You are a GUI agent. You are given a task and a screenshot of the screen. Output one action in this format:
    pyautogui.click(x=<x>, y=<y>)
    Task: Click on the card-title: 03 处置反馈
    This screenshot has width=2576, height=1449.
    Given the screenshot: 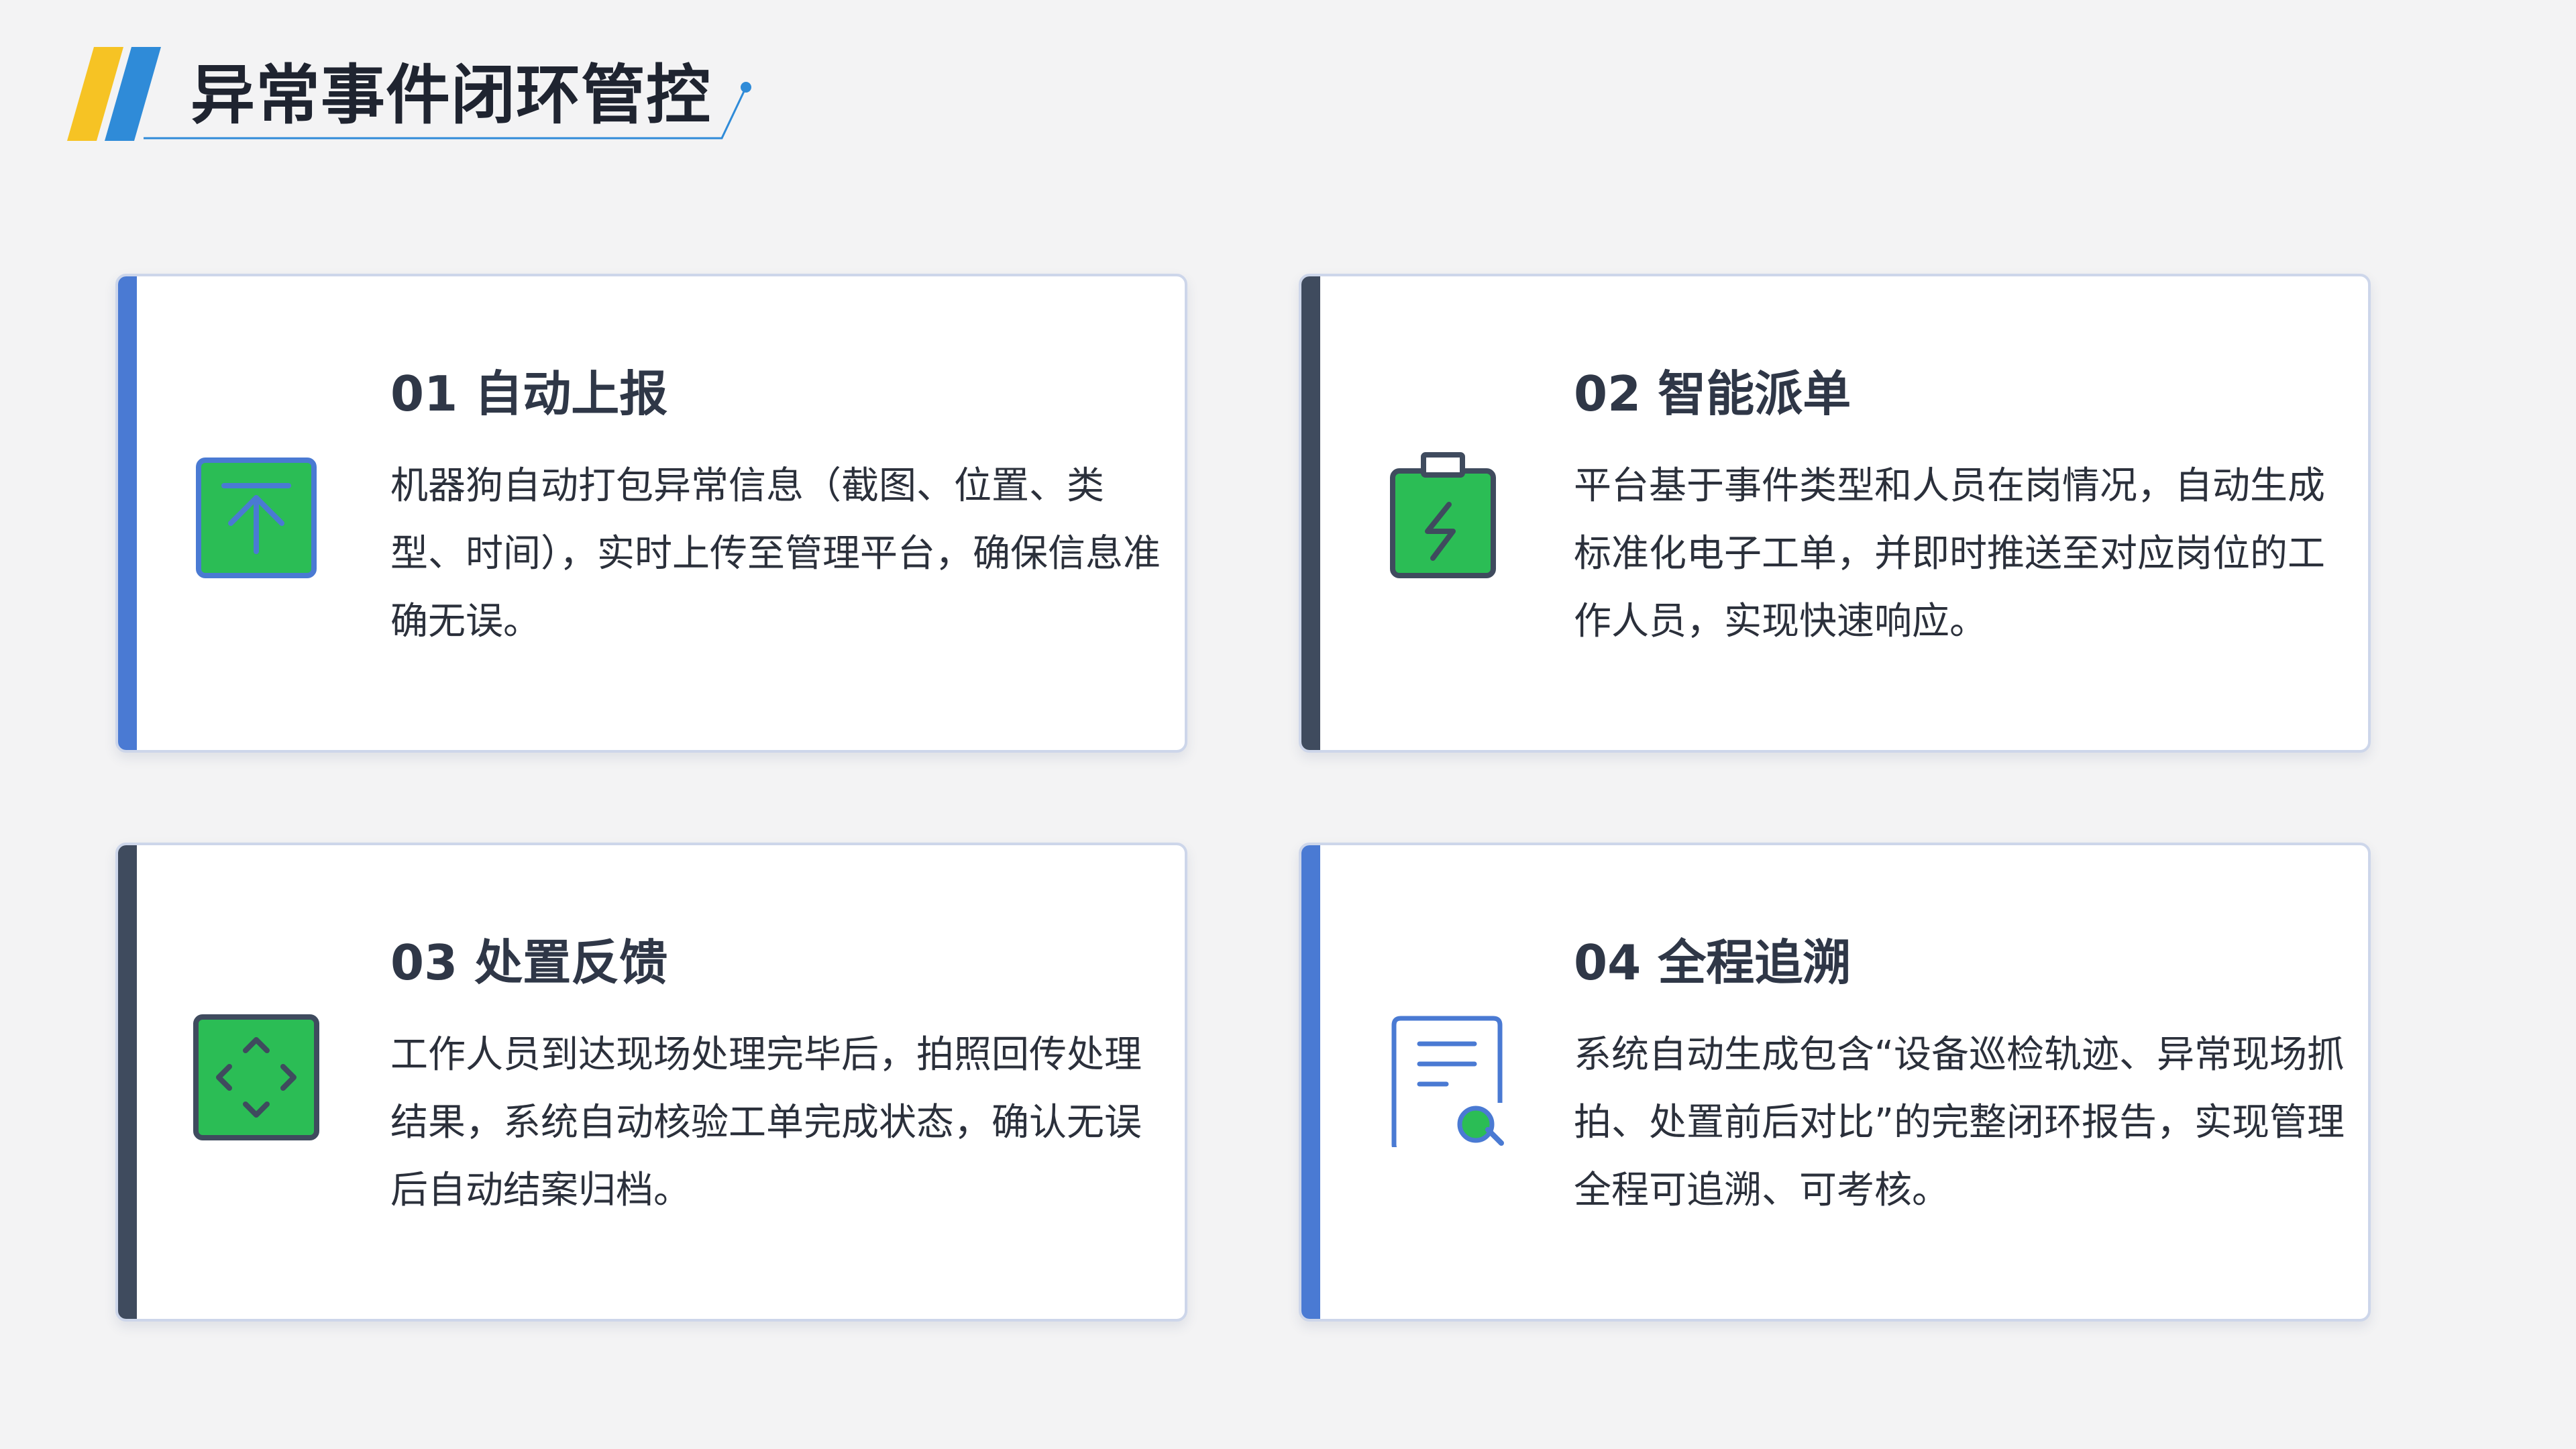 What is the action you would take?
    pyautogui.click(x=529, y=962)
    